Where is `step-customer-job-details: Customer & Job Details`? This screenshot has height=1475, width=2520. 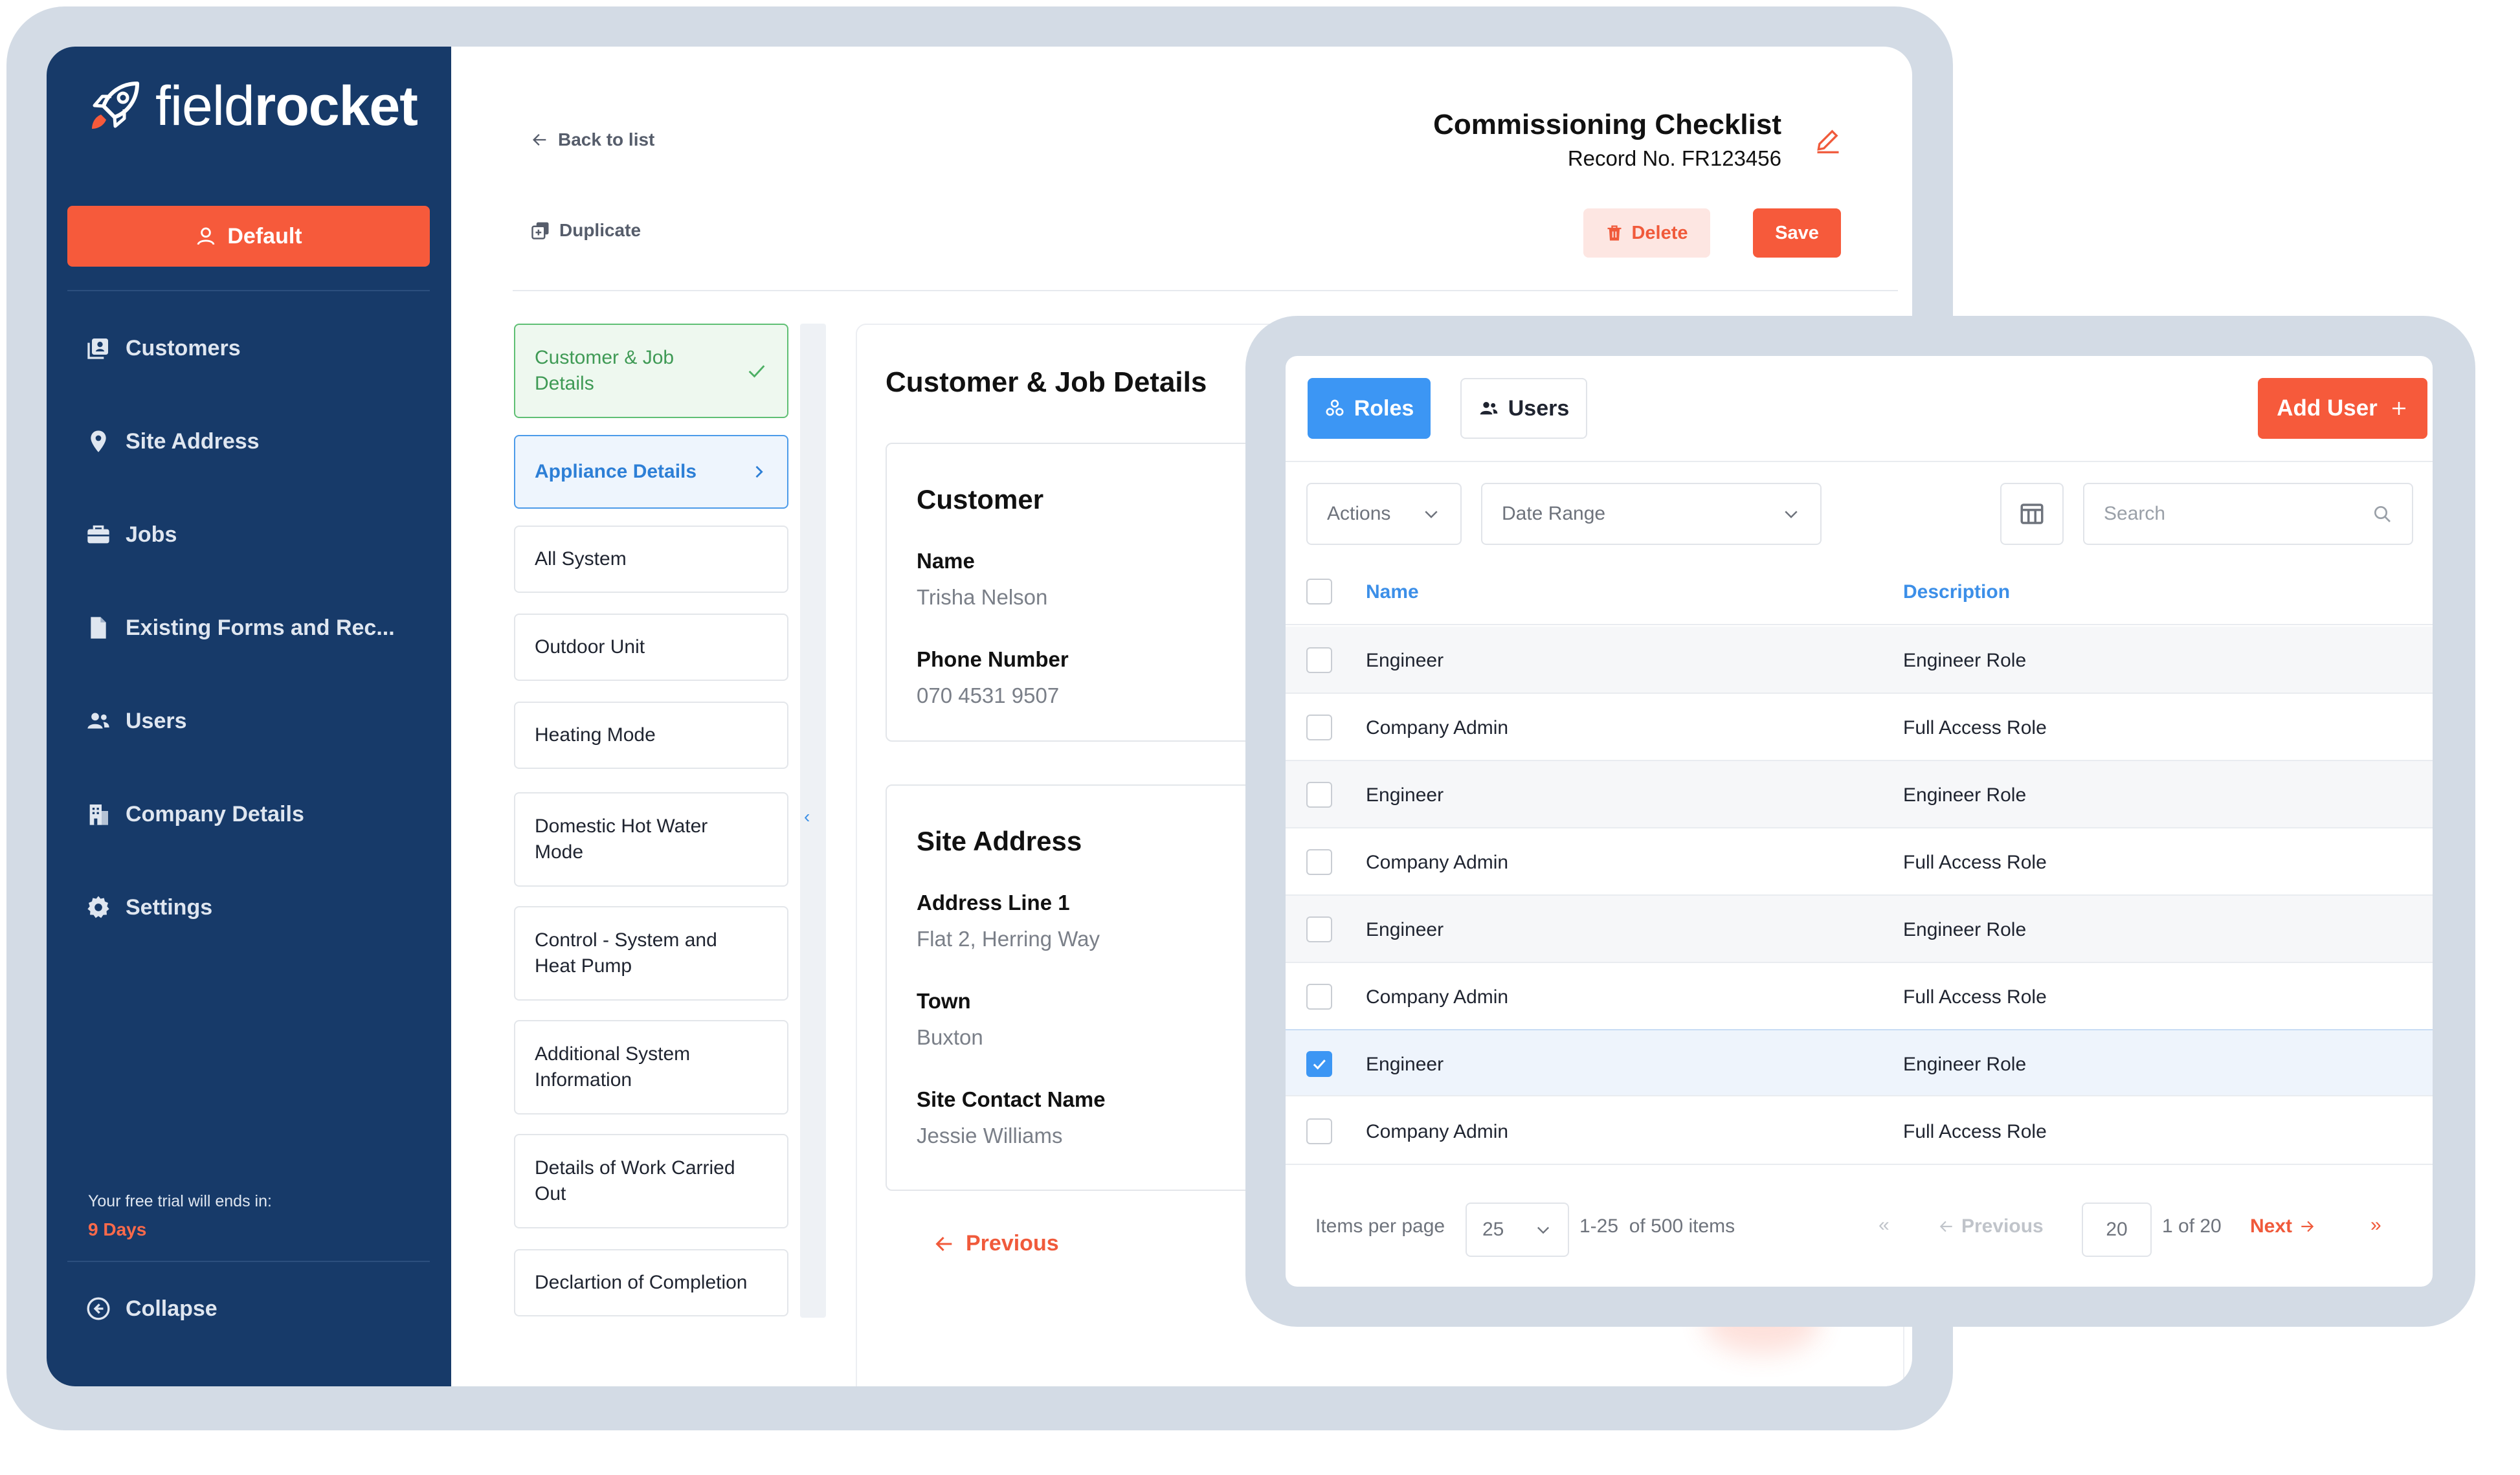 step-customer-job-details: Customer & Job Details is located at coordinates (651, 371).